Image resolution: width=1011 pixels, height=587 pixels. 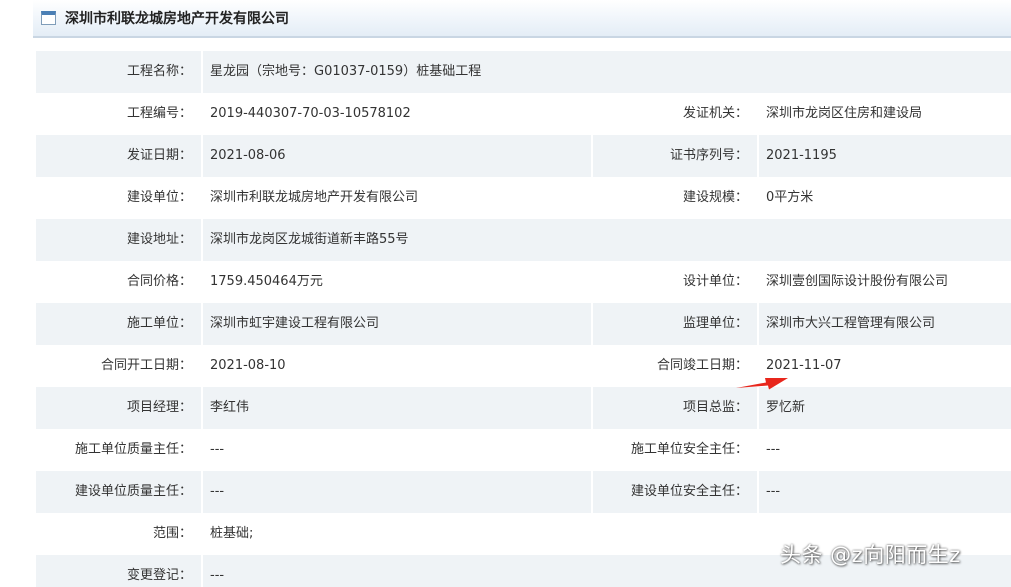 I want to click on field-label: 合同竣工日期：, so click(x=702, y=365).